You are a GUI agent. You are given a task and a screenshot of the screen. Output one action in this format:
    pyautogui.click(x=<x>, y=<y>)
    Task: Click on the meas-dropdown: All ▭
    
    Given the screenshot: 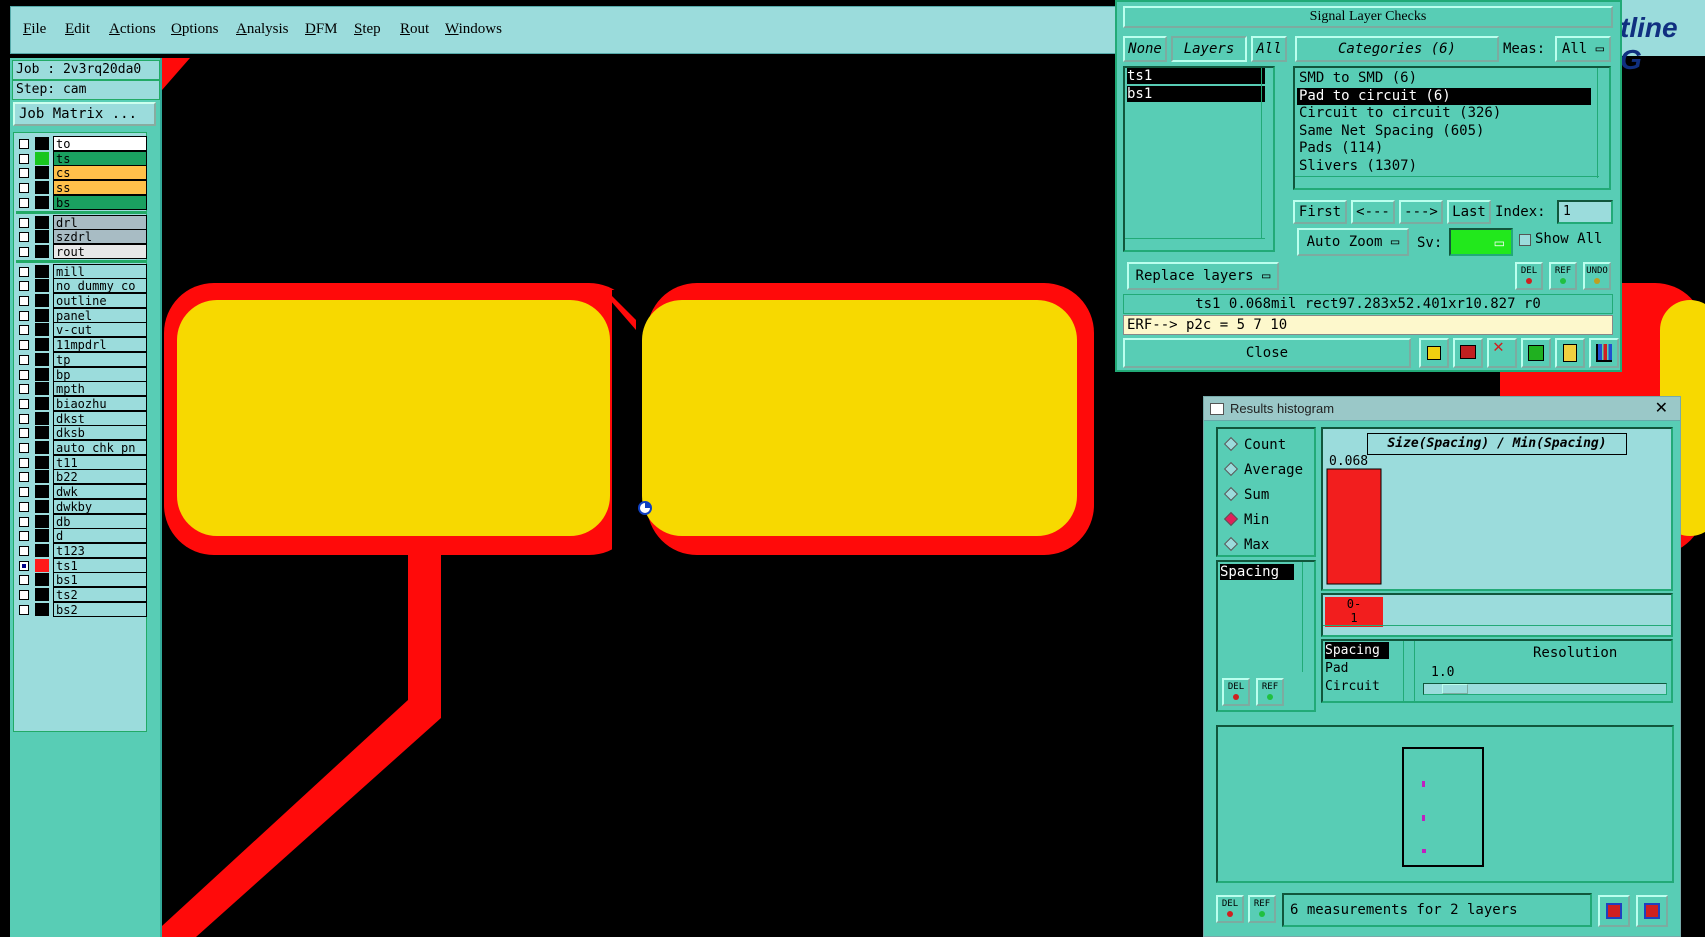 What is the action you would take?
    pyautogui.click(x=1583, y=49)
    